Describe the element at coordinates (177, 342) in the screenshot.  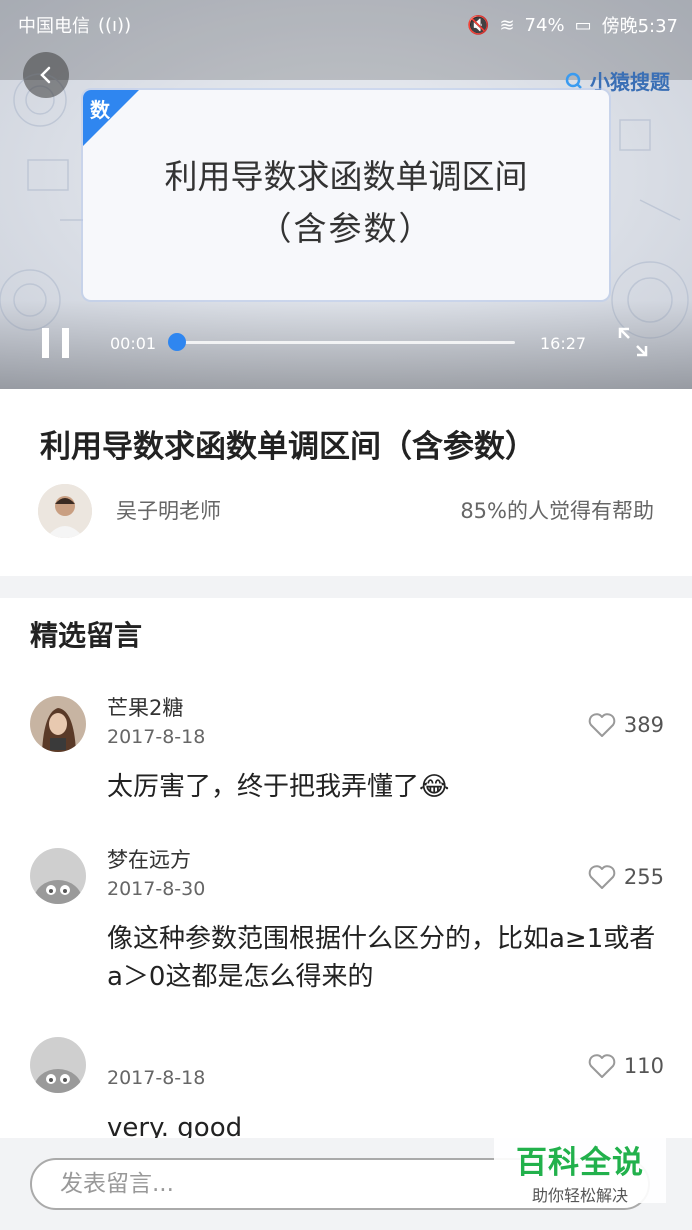
I see `progress-knob` at that location.